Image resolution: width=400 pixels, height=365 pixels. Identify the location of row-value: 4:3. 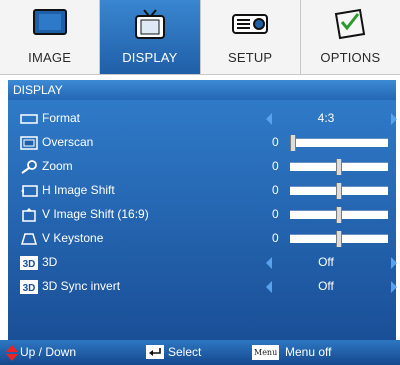
(326, 118).